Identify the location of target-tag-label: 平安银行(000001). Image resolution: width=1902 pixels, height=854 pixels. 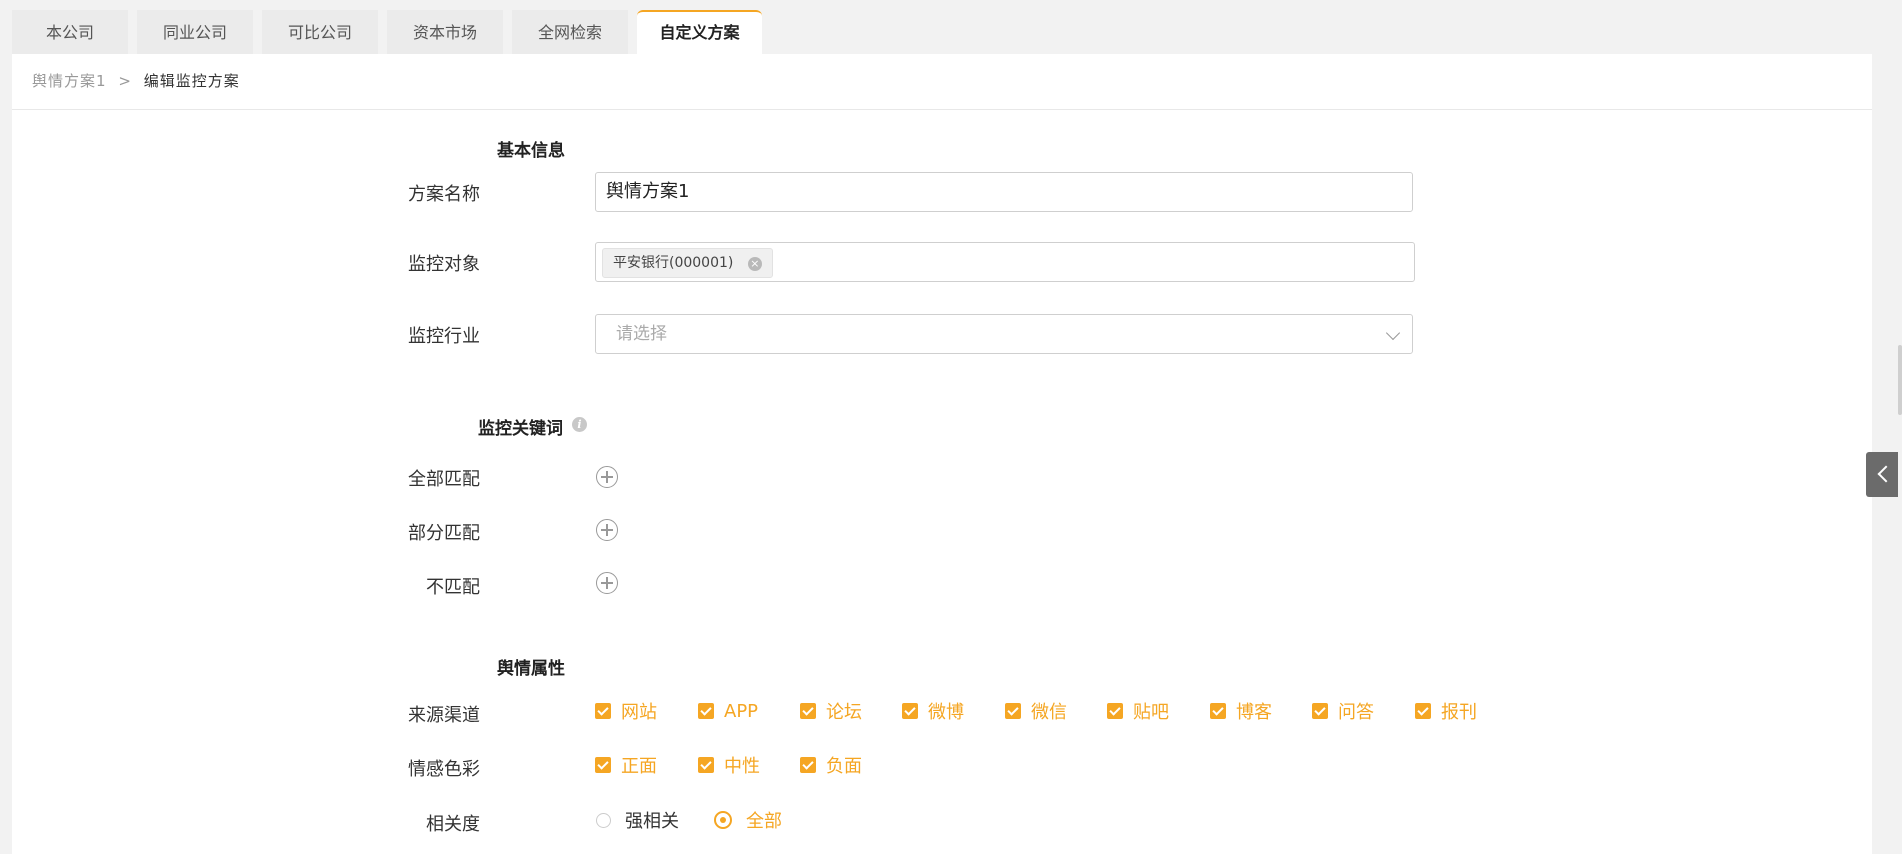
(673, 263).